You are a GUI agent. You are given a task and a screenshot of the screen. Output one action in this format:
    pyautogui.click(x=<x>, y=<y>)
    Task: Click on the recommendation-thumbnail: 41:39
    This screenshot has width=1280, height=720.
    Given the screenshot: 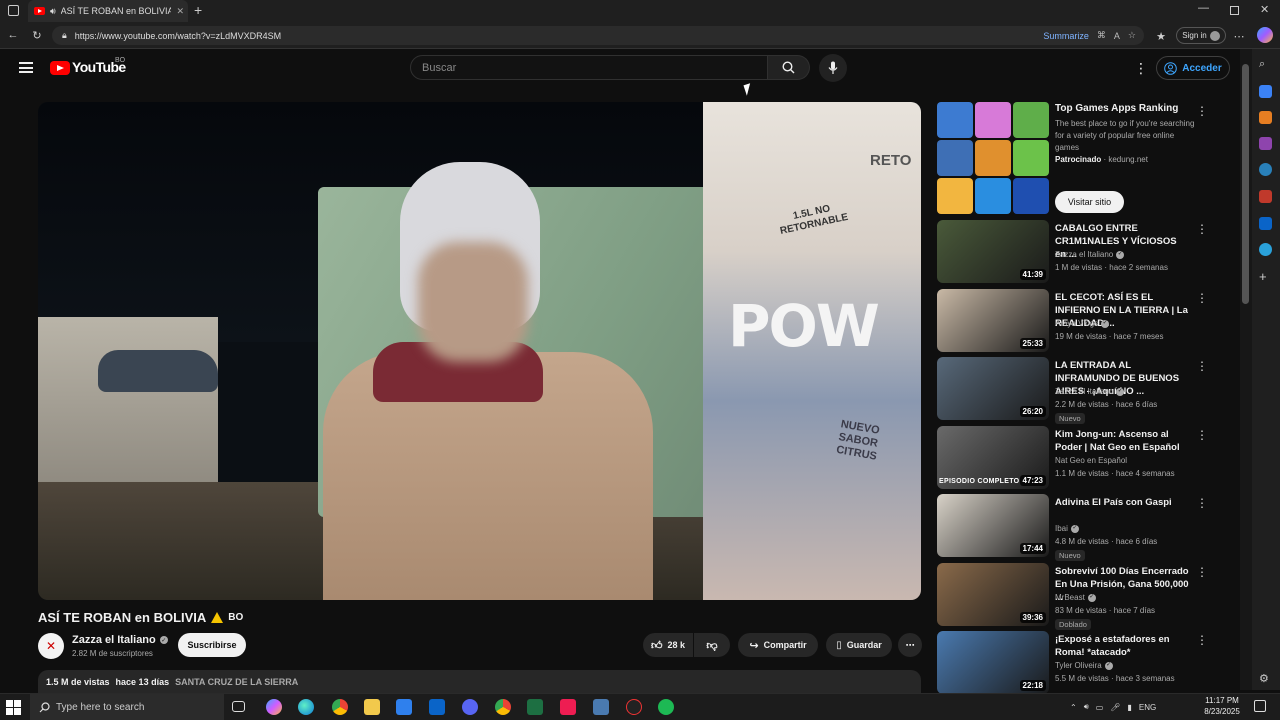 What is the action you would take?
    pyautogui.click(x=993, y=251)
    